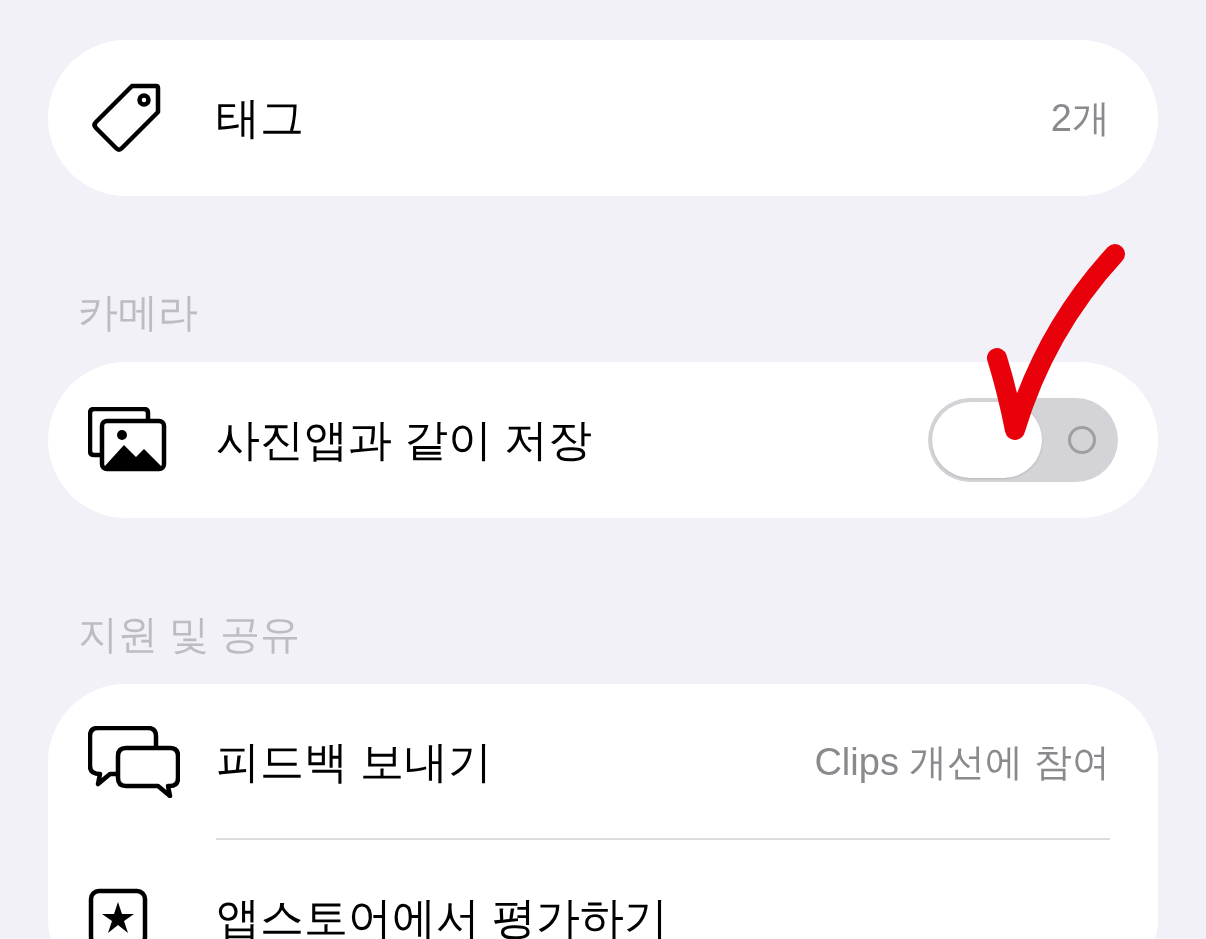  What do you see at coordinates (118, 913) in the screenshot?
I see `star-box-icon` at bounding box center [118, 913].